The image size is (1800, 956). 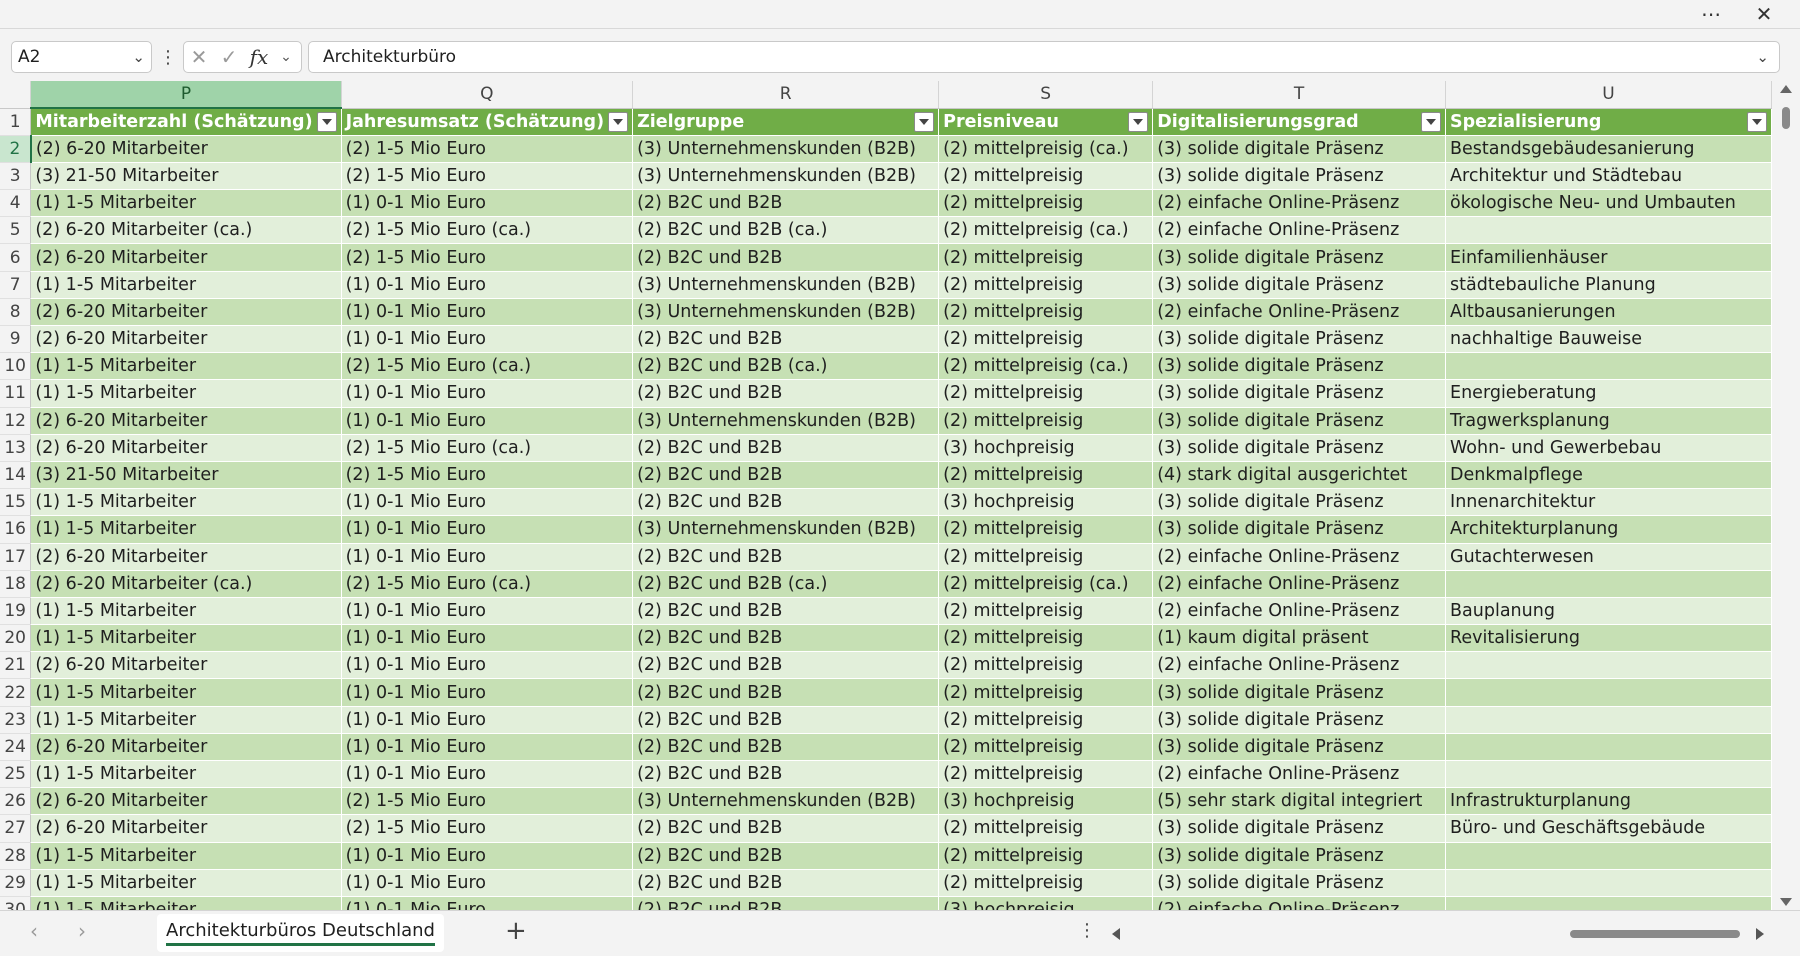 I want to click on table-header-cell: Jahresumsatz (Schätzung), so click(x=487, y=122).